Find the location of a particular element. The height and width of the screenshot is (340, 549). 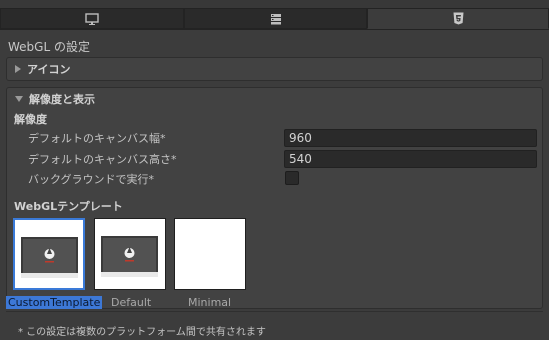

page-title: WebGL の設定 is located at coordinates (49, 47).